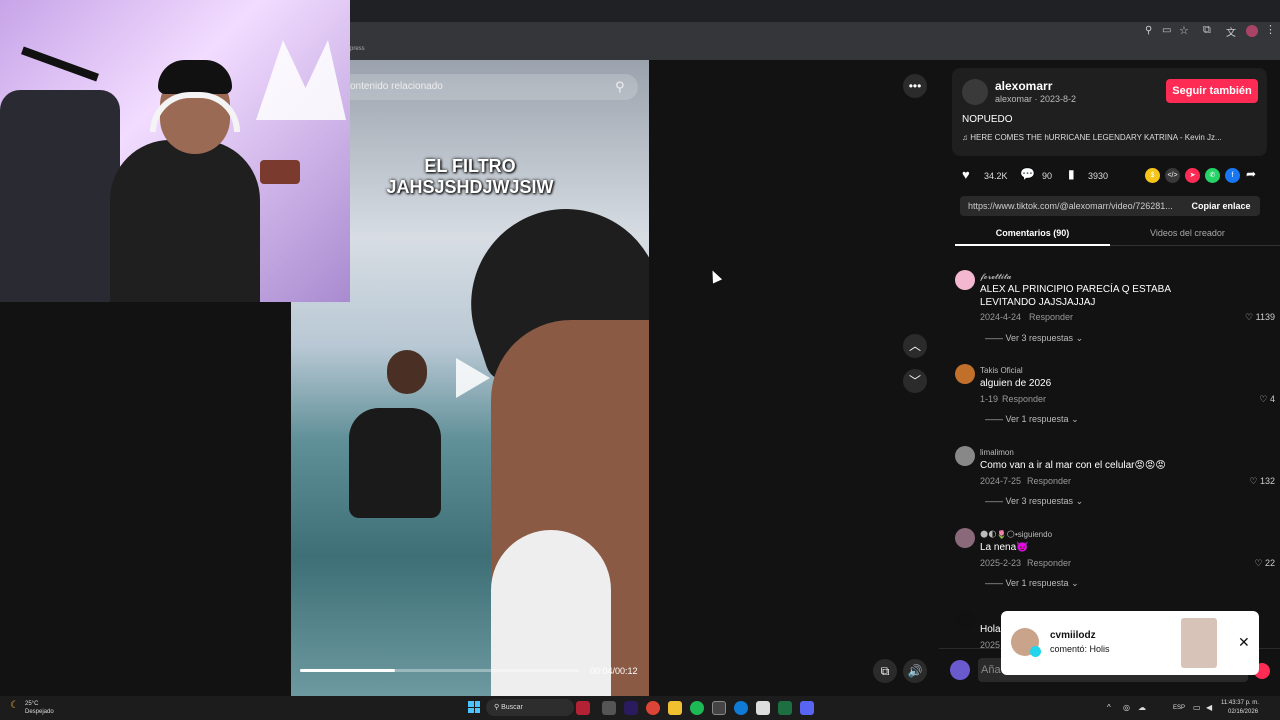 The width and height of the screenshot is (1280, 720). What do you see at coordinates (1126, 707) in the screenshot?
I see `tray-app-icon: ◎` at bounding box center [1126, 707].